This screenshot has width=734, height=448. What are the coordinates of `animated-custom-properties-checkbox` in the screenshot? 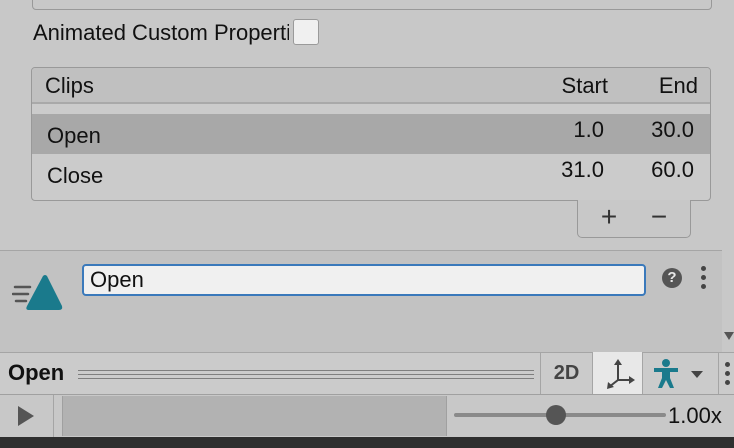 It's located at (306, 32).